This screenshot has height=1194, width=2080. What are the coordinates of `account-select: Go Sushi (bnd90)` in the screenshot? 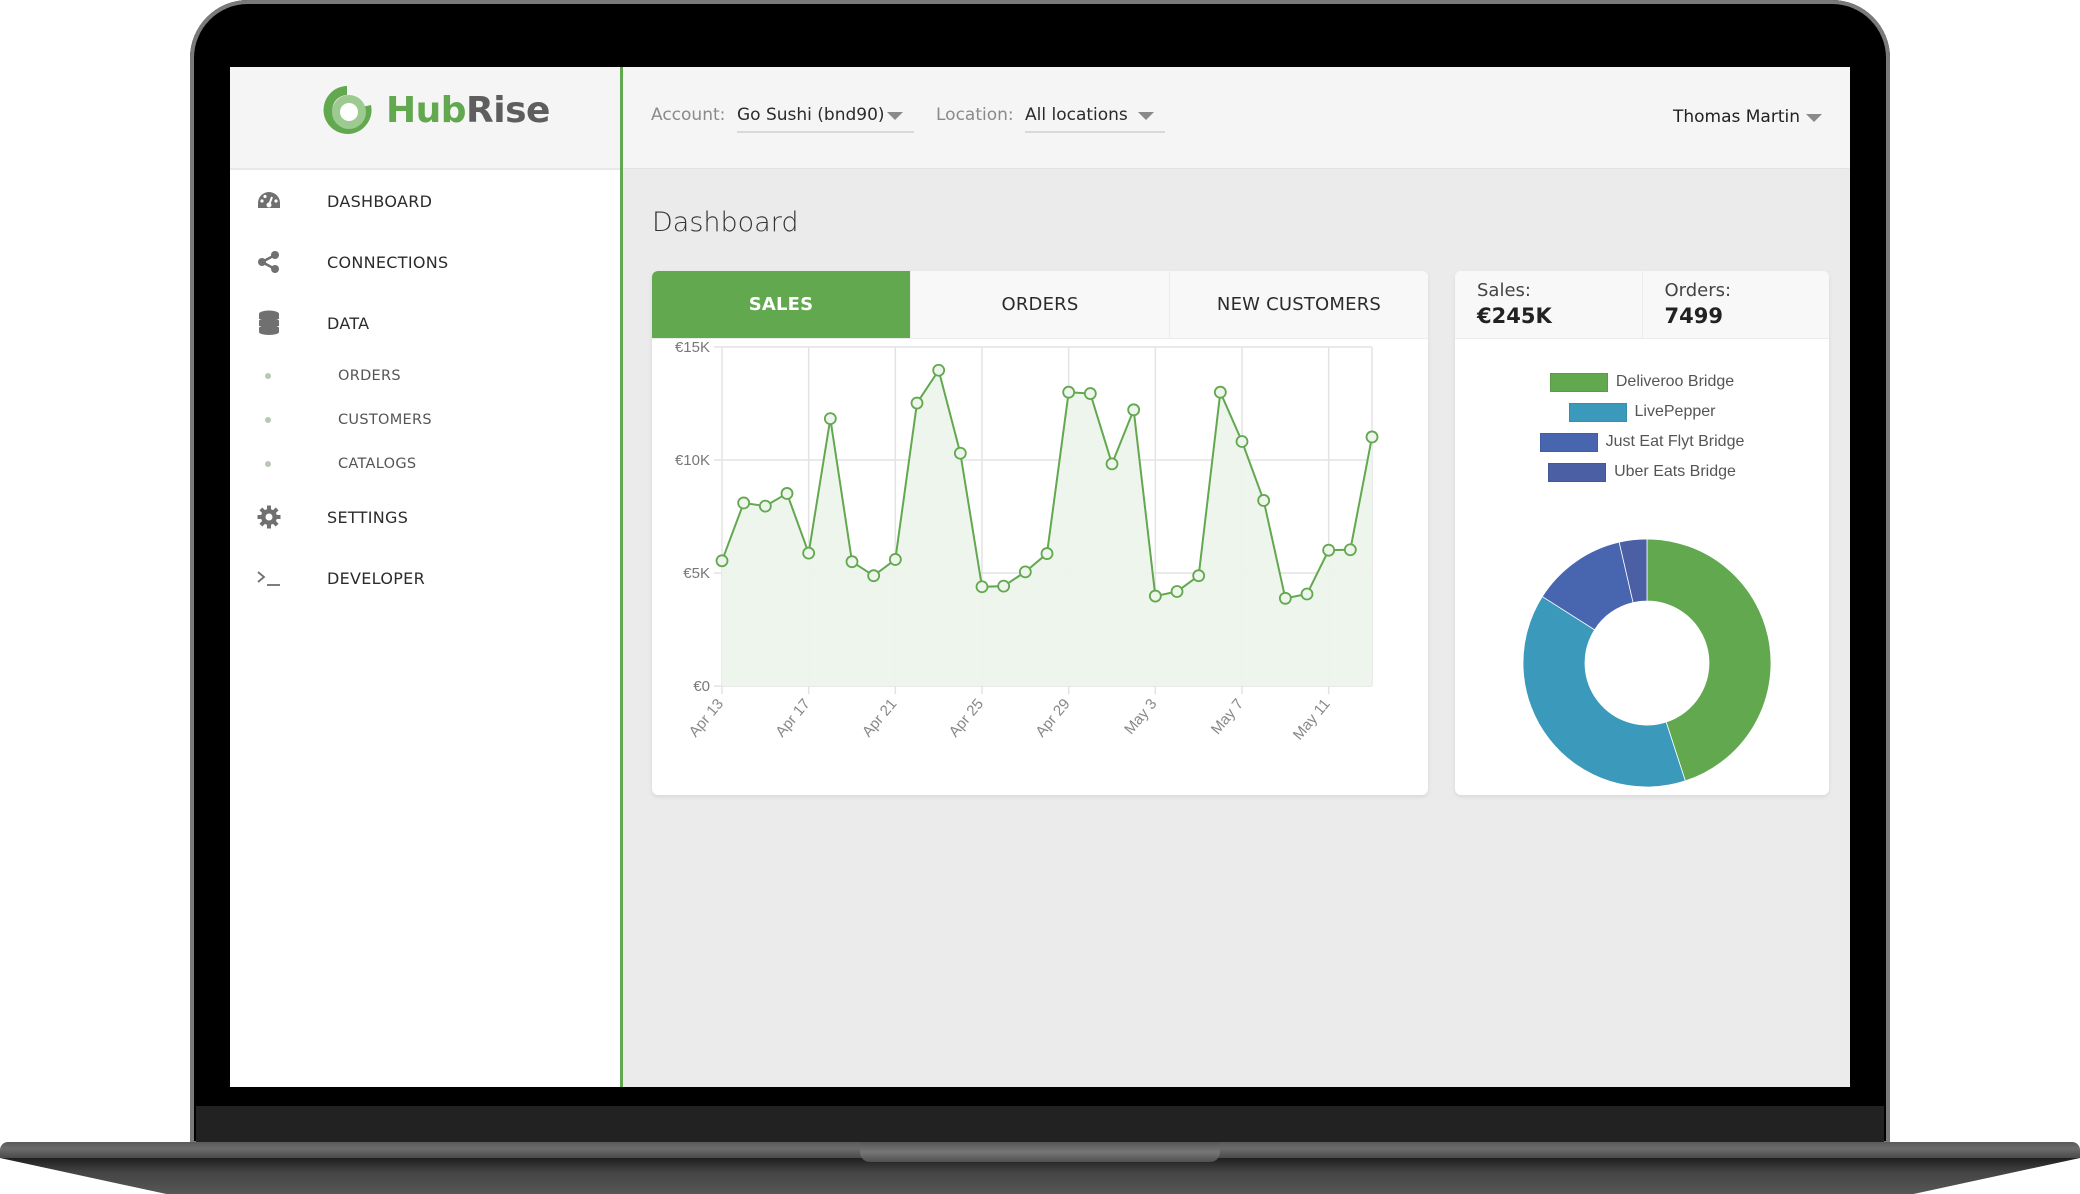 It's located at (825, 115).